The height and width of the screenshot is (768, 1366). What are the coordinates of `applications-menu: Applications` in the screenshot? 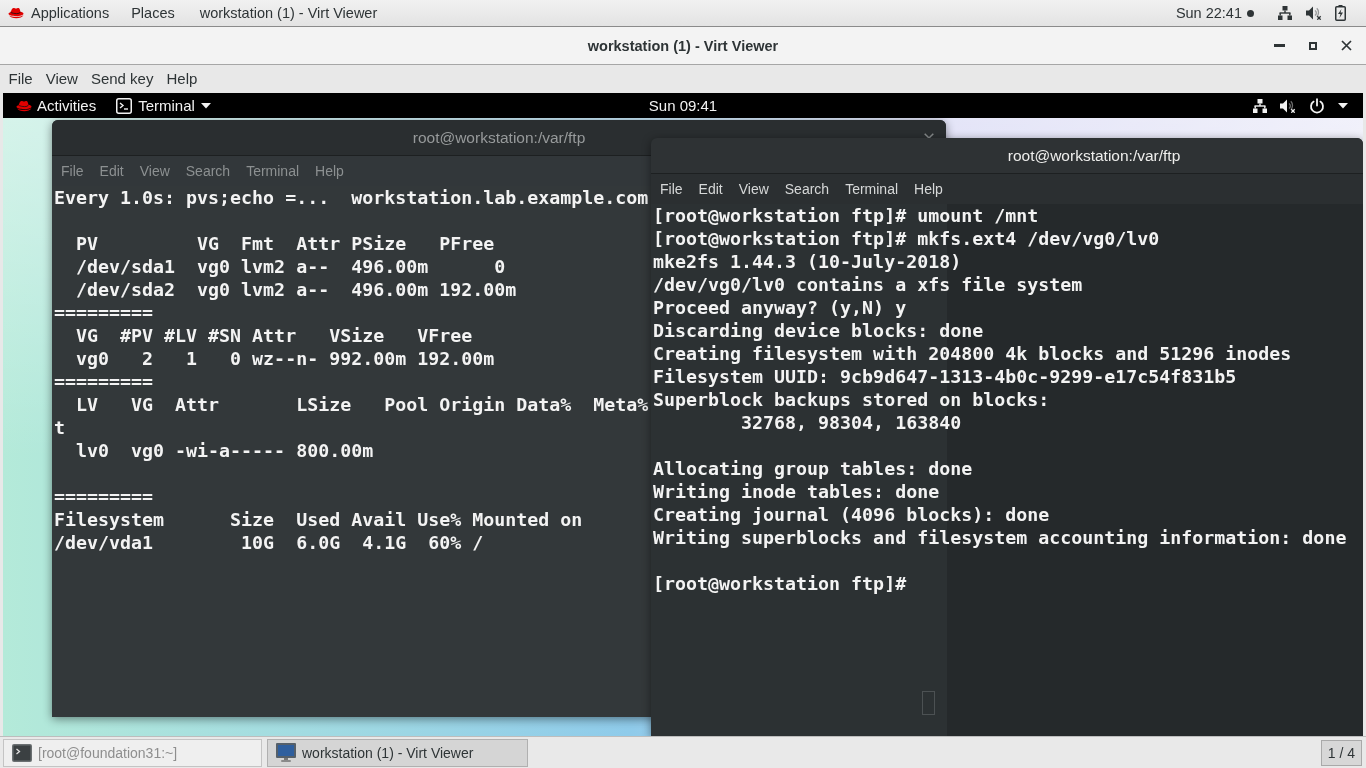 It's located at (72, 13).